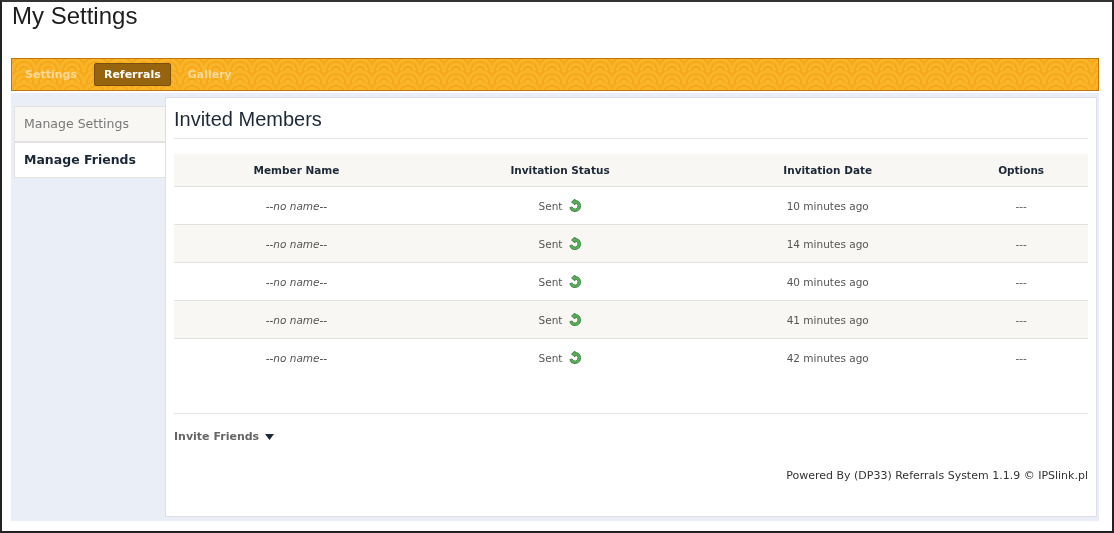  I want to click on sidebar-item: Manage Settings, so click(89, 124).